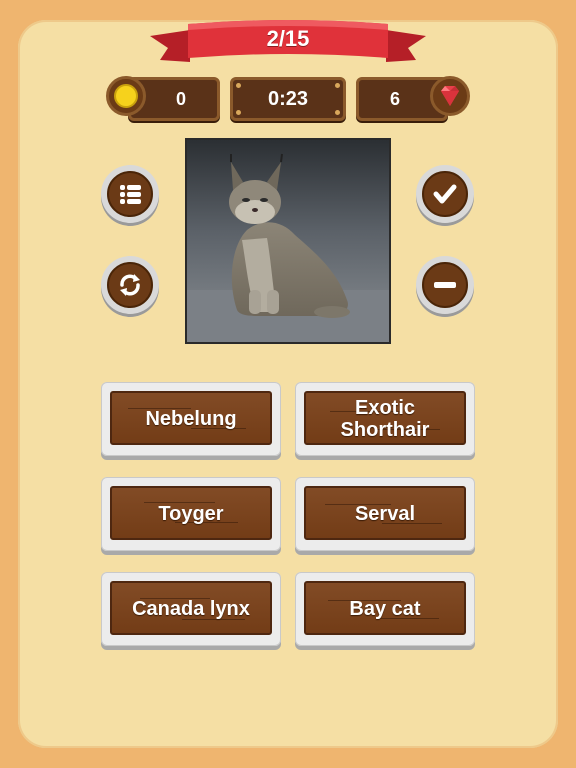 The image size is (576, 768). I want to click on progress-label: 2/15, so click(288, 38).